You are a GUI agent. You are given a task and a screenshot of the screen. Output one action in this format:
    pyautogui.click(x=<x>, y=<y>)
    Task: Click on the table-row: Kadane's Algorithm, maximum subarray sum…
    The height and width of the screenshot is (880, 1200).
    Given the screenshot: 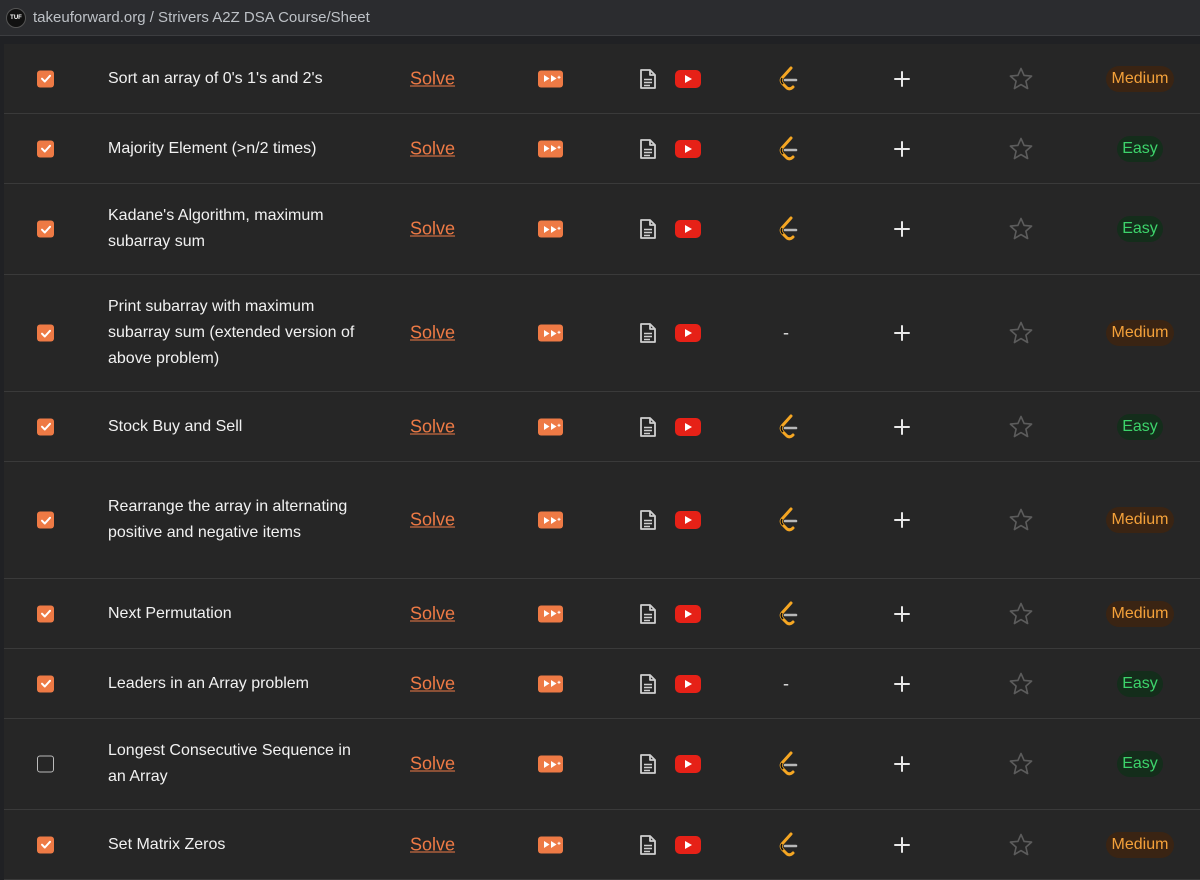 What is the action you would take?
    pyautogui.click(x=602, y=229)
    